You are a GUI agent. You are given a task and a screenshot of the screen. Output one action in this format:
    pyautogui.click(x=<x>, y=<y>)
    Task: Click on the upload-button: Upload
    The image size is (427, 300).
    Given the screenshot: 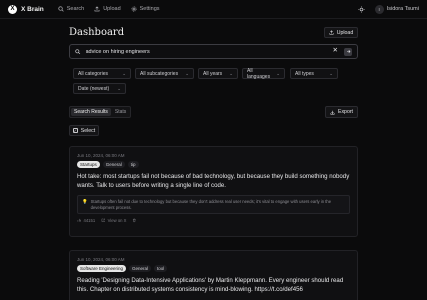 What is the action you would take?
    pyautogui.click(x=341, y=32)
    